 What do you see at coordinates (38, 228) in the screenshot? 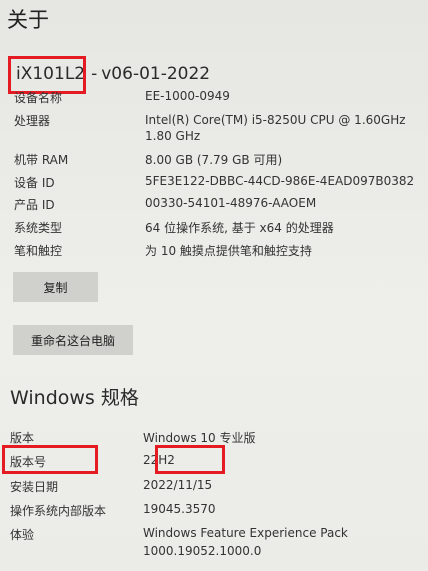
I see `spec-label-system-type: 系统类型` at bounding box center [38, 228].